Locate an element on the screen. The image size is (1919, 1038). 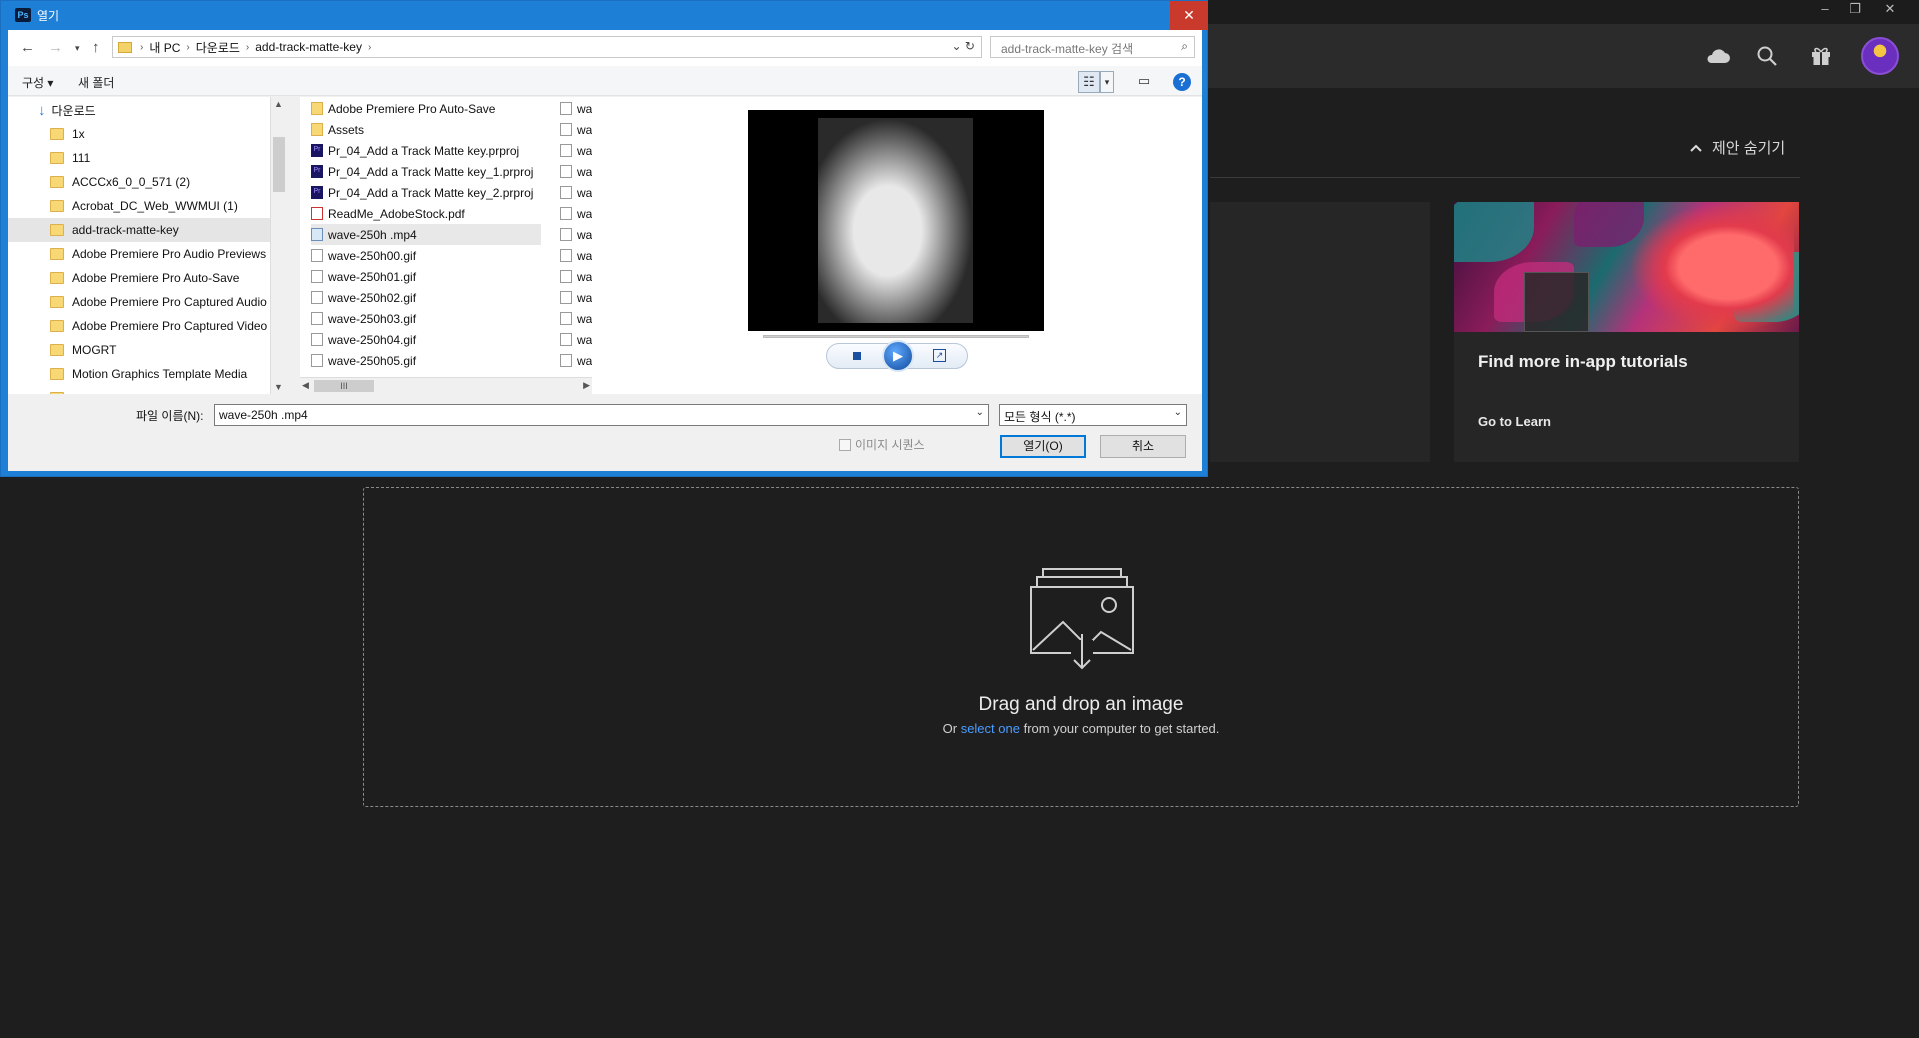
tree-item: 111 is located at coordinates (139, 158).